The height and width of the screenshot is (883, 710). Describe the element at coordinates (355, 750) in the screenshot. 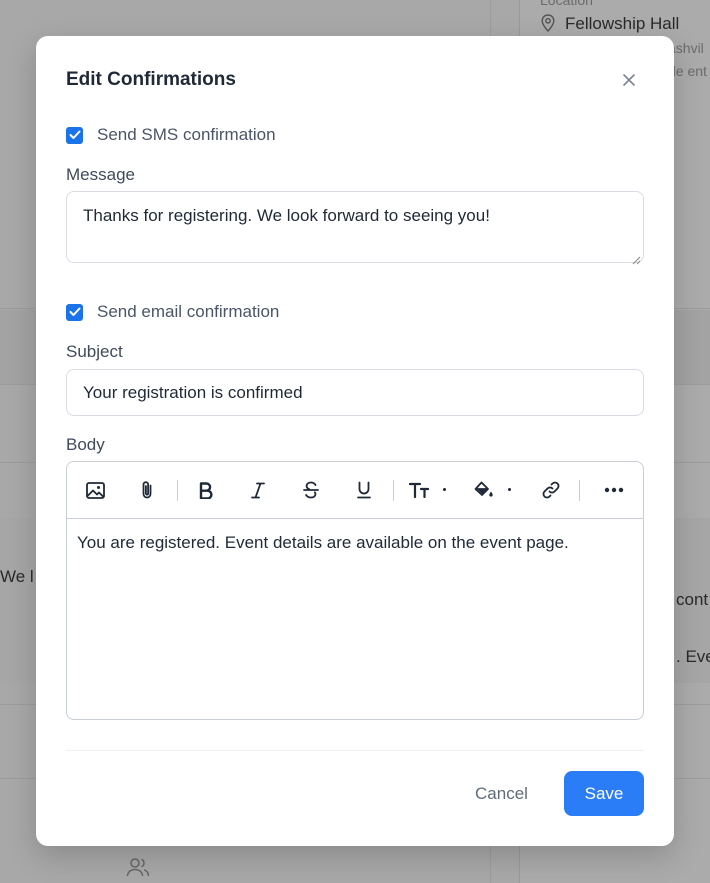

I see `footer-divider` at that location.